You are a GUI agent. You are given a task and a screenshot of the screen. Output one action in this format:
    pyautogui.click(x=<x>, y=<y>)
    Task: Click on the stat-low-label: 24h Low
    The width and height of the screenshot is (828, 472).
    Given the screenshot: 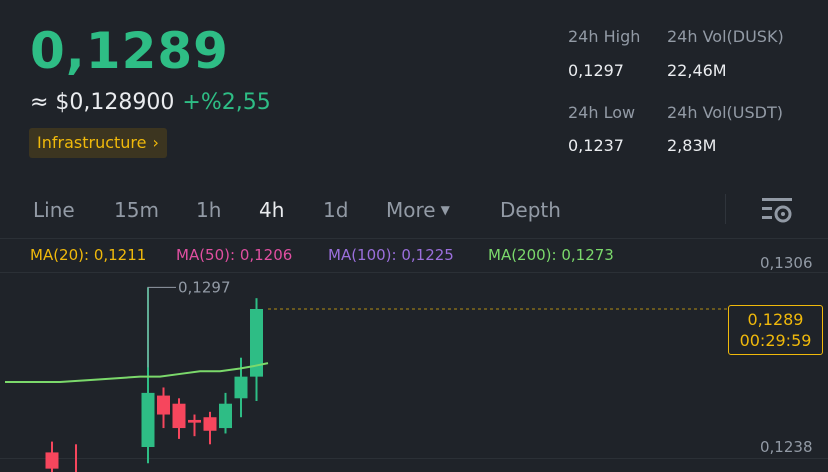 What is the action you would take?
    pyautogui.click(x=602, y=112)
    